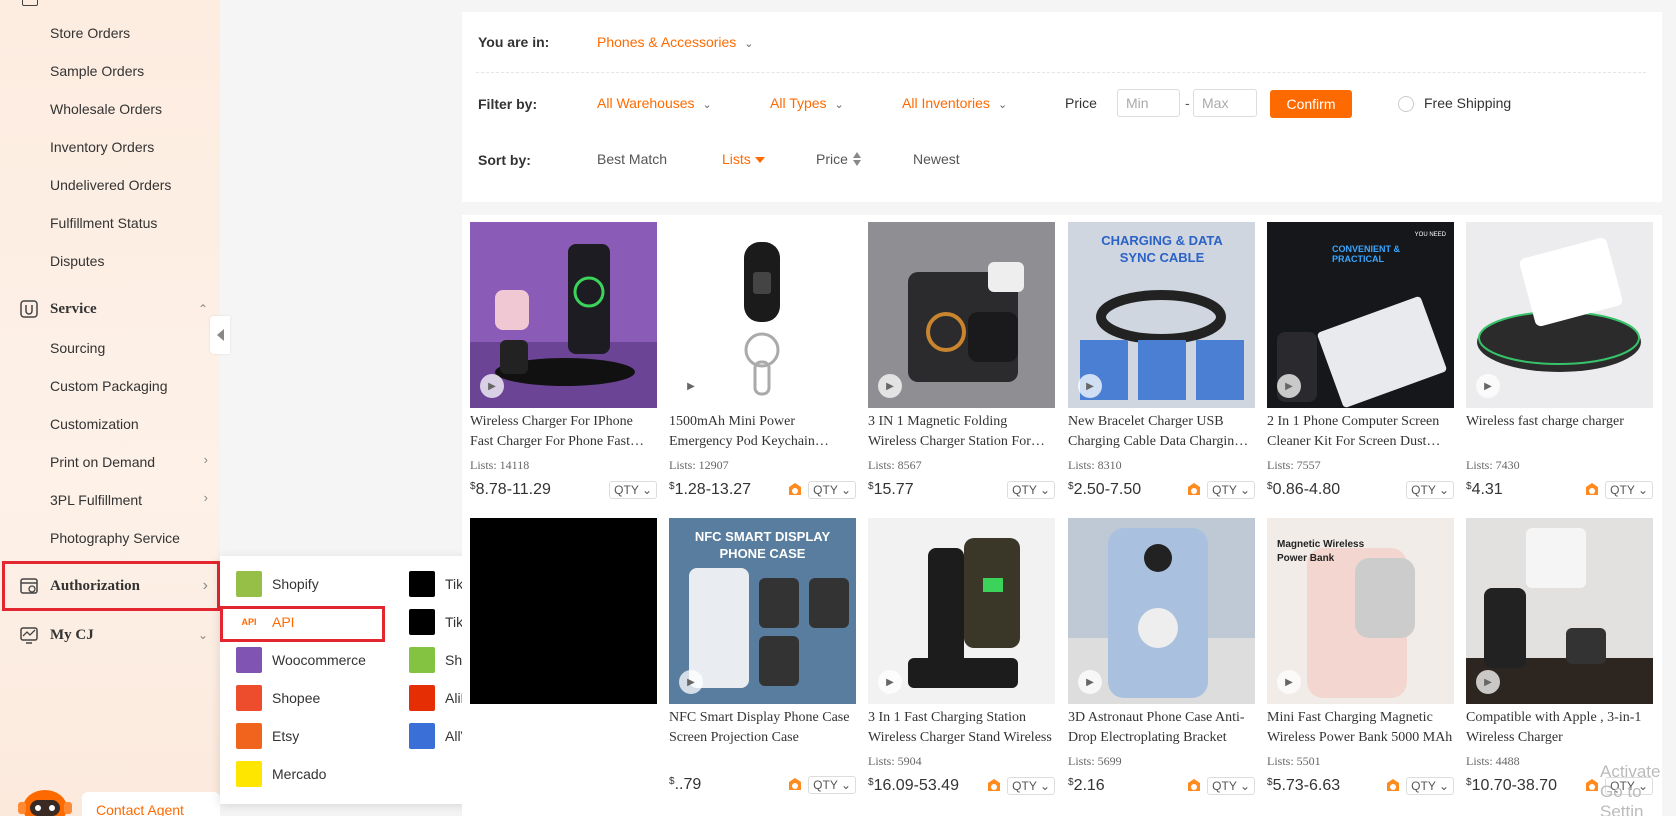 This screenshot has height=816, width=1676. What do you see at coordinates (90, 33) in the screenshot?
I see `sidebar-item-store-orders: Store Orders` at bounding box center [90, 33].